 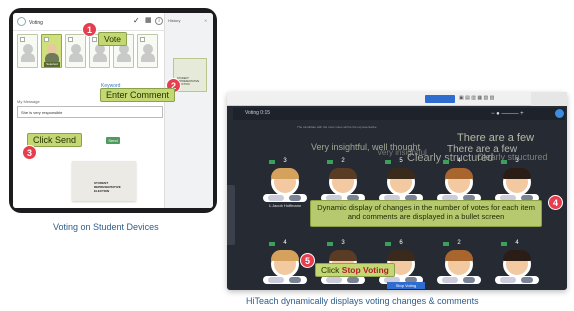 I want to click on close-icon: ✕, so click(x=205, y=20).